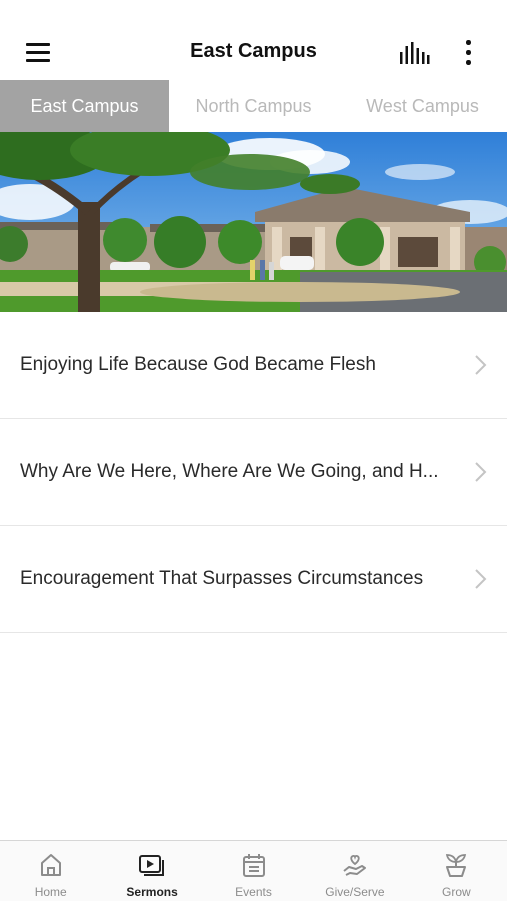 The height and width of the screenshot is (901, 507). Describe the element at coordinates (468, 53) in the screenshot. I see `more-vertical-icon` at that location.